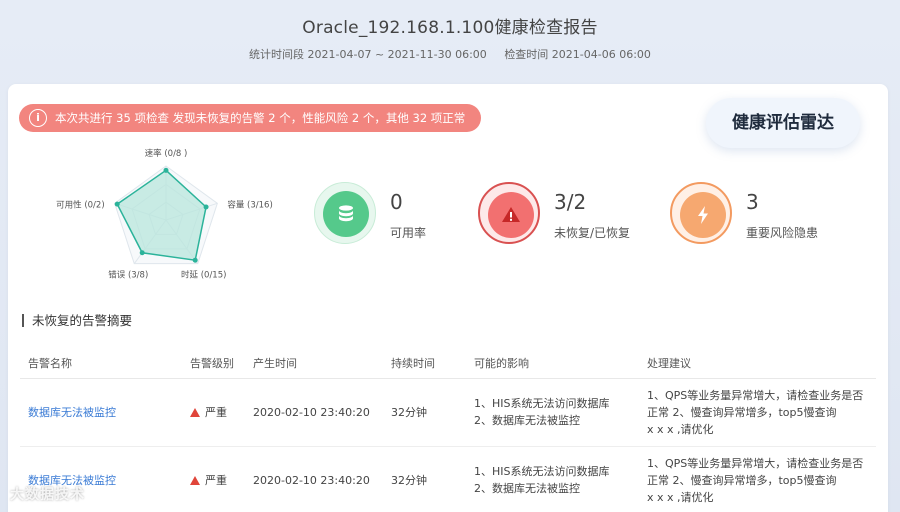 This screenshot has width=900, height=512. I want to click on watermark: 大数据技术, so click(47, 495).